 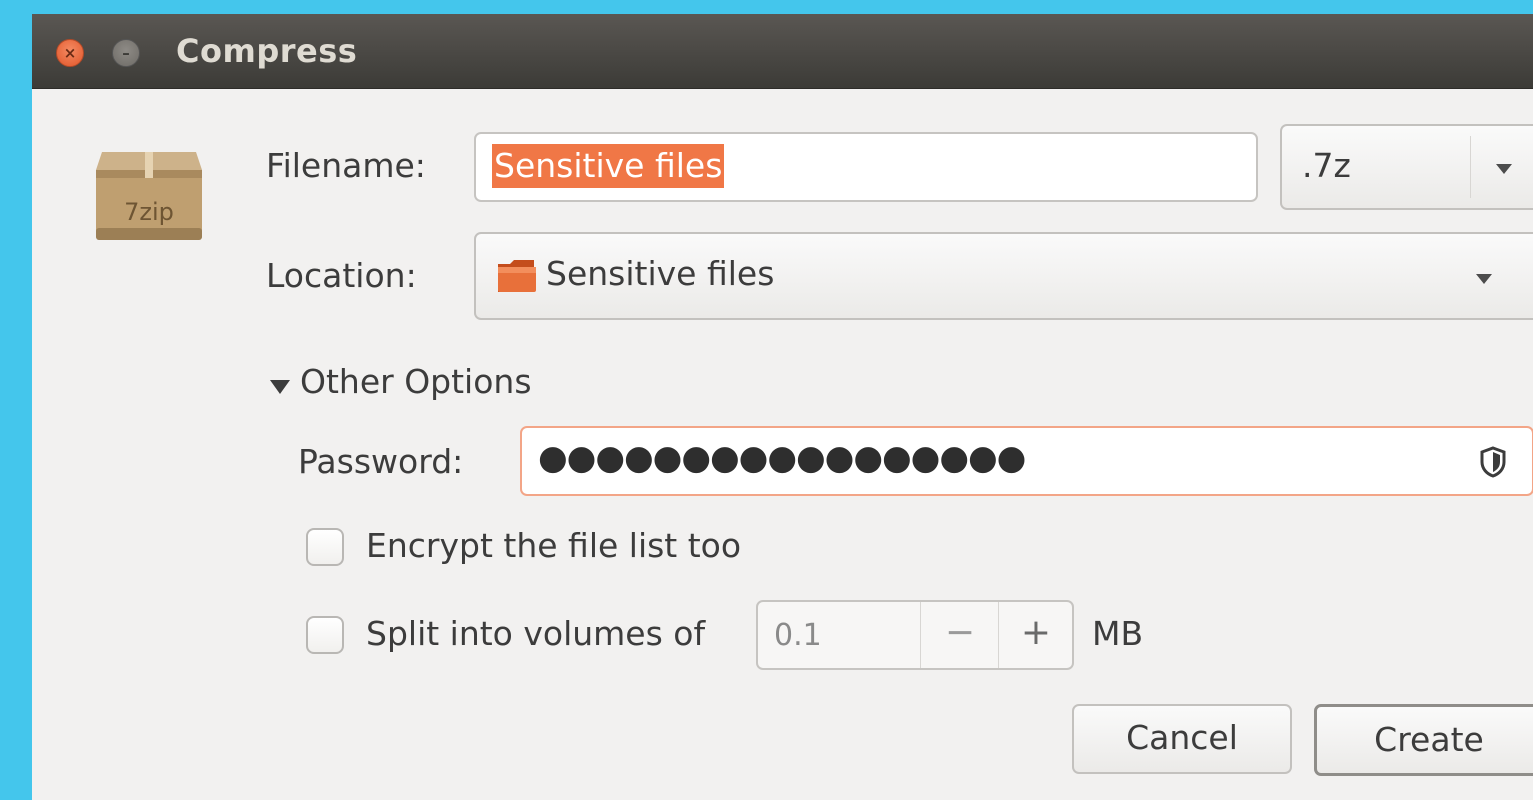 I want to click on password-input: ●●●●●●●●●●●●●●●●●, so click(x=1026, y=461).